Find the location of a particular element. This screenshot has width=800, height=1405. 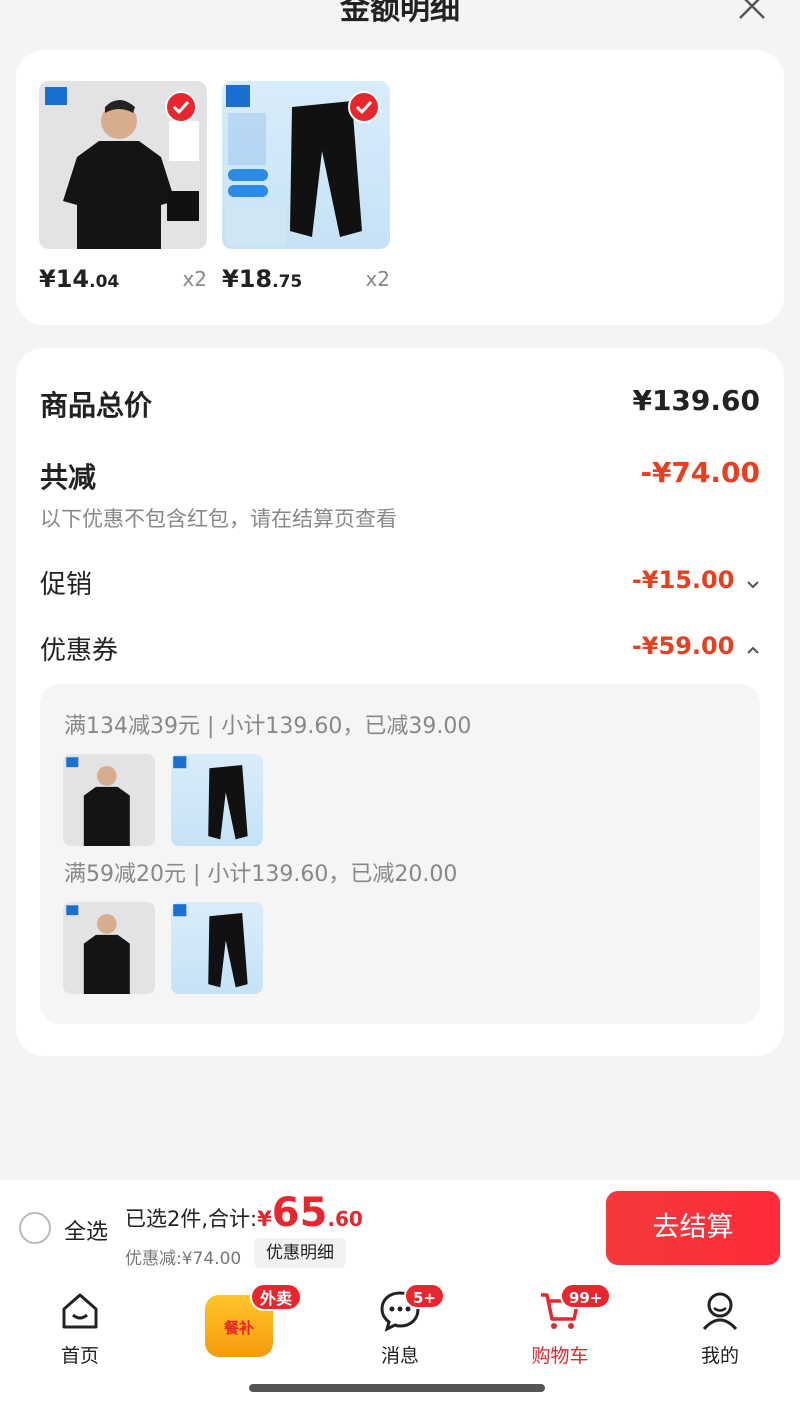

total-reduce-label: 共减 is located at coordinates (68, 477).